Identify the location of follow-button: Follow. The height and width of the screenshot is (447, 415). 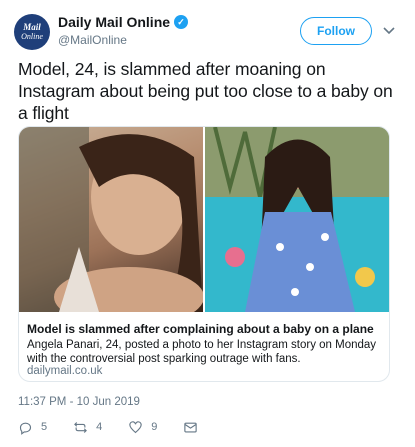
(336, 31).